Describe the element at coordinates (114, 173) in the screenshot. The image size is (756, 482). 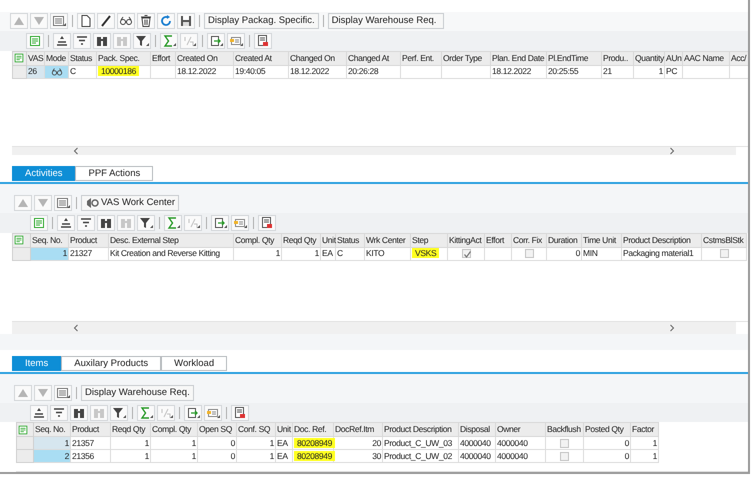
I see `tab: PPF Actions` at that location.